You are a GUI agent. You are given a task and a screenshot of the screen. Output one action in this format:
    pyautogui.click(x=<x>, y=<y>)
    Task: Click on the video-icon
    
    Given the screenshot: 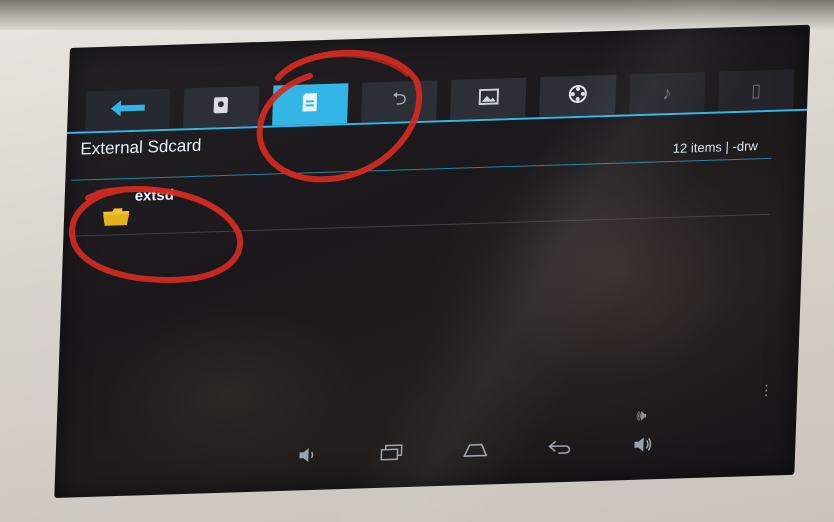 What is the action you would take?
    pyautogui.click(x=577, y=96)
    